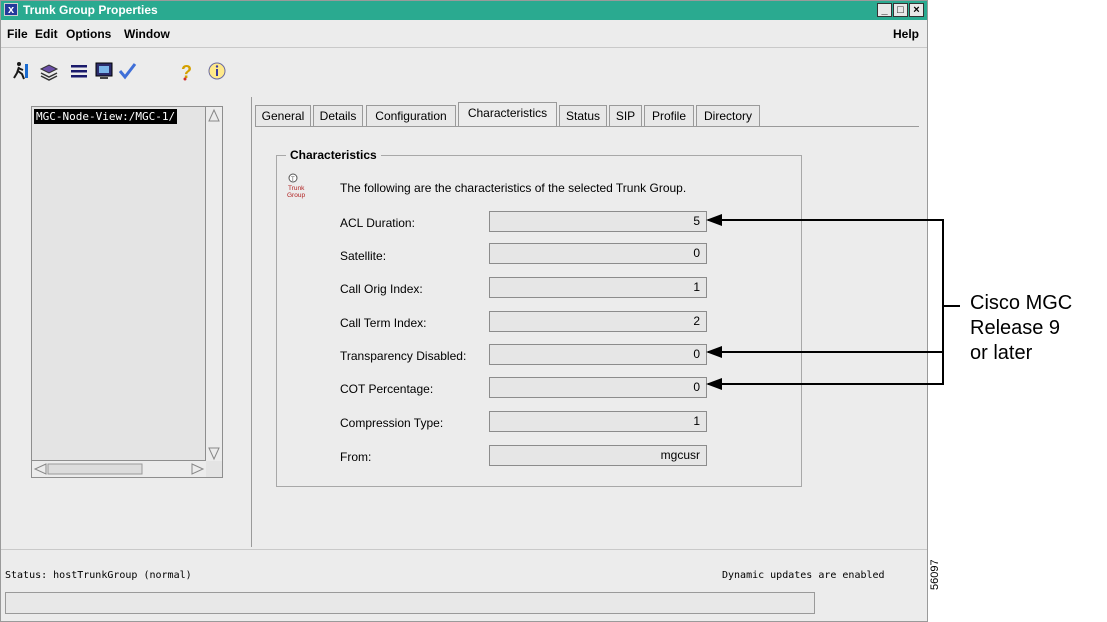 This screenshot has height=622, width=1107. What do you see at coordinates (1001, 353) in the screenshot?
I see `callout-line-3: or later` at bounding box center [1001, 353].